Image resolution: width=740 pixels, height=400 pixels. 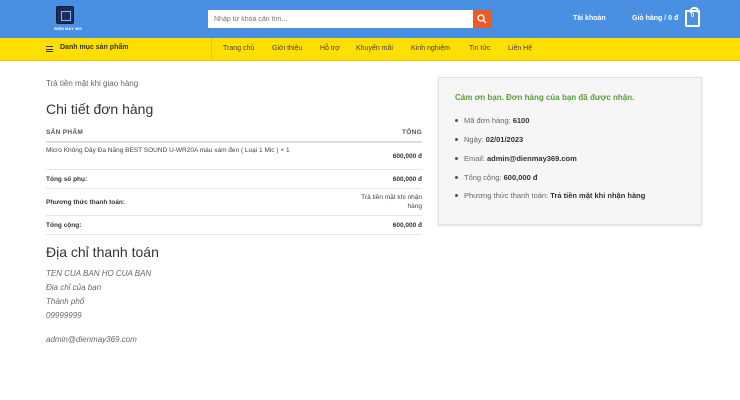 I want to click on product-total: 600,000 đ, so click(x=407, y=156).